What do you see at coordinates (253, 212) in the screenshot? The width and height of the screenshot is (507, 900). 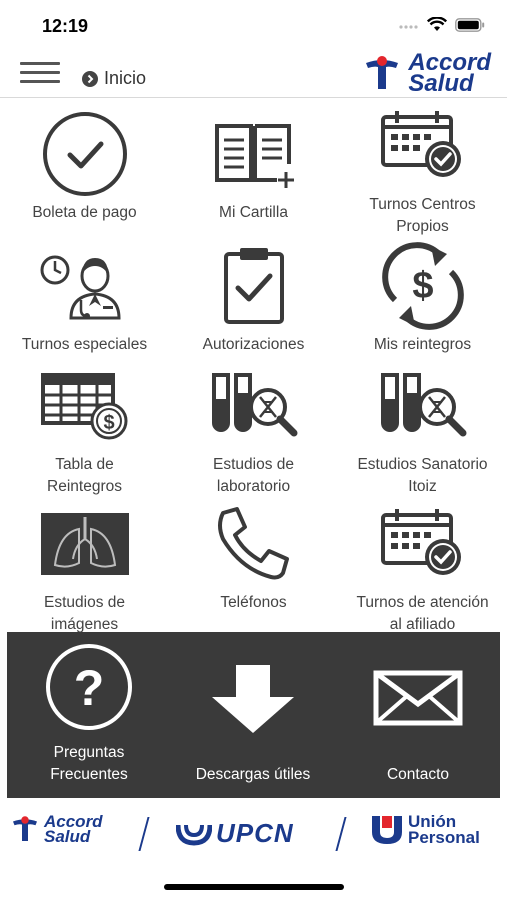 I see `tile-label: Mi Cartilla` at bounding box center [253, 212].